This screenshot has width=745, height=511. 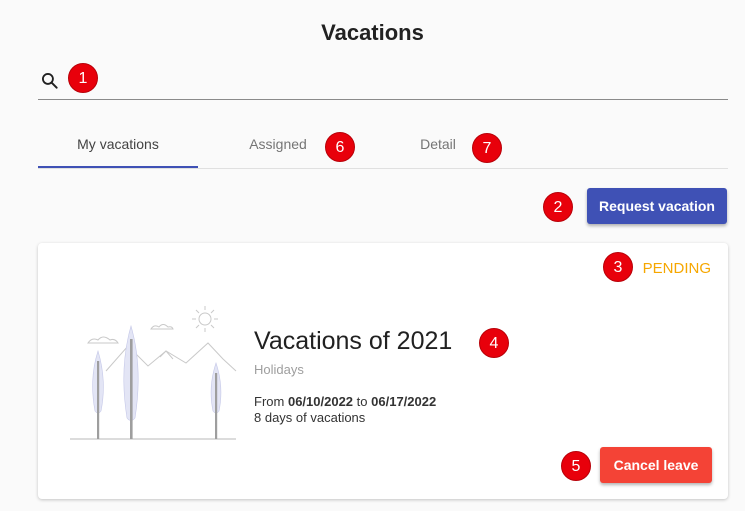 I want to click on annotation-badge-1: 1, so click(x=83, y=78).